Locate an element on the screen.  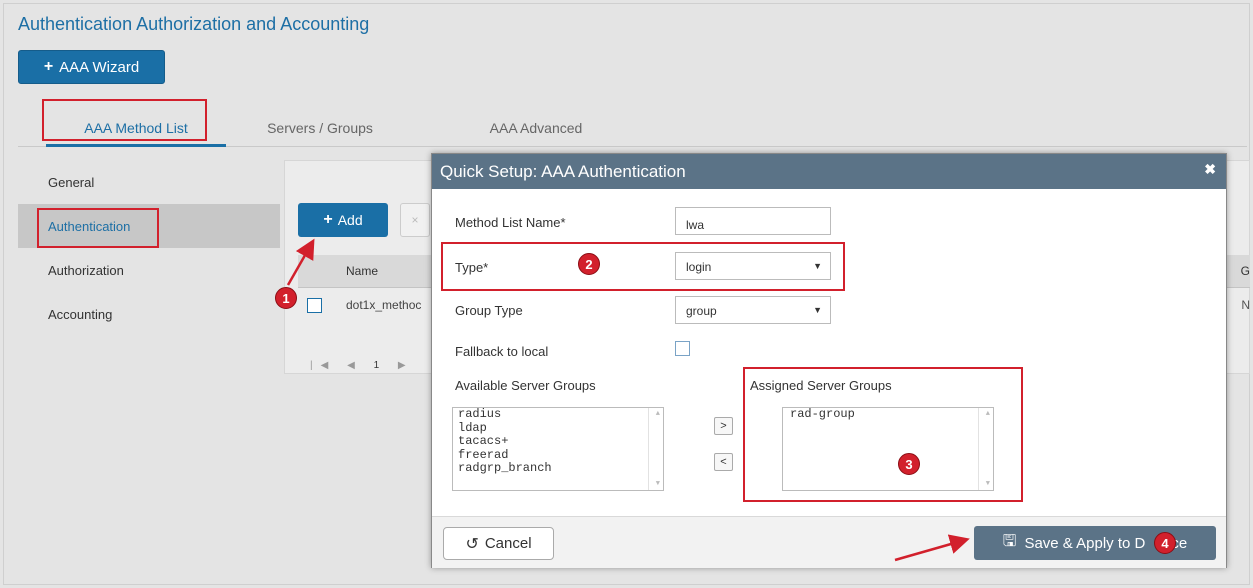
callout-badge-3: 3 is located at coordinates (909, 464).